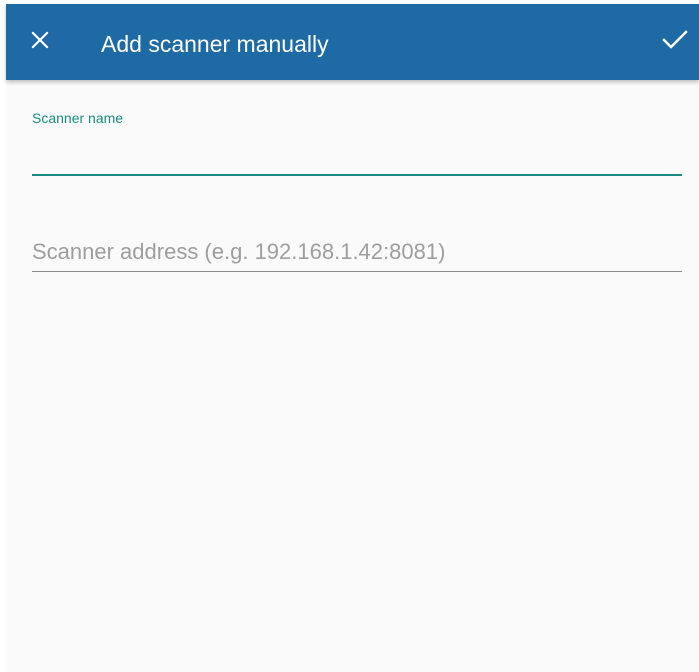  Describe the element at coordinates (357, 175) in the screenshot. I see `scanner-name-underline` at that location.